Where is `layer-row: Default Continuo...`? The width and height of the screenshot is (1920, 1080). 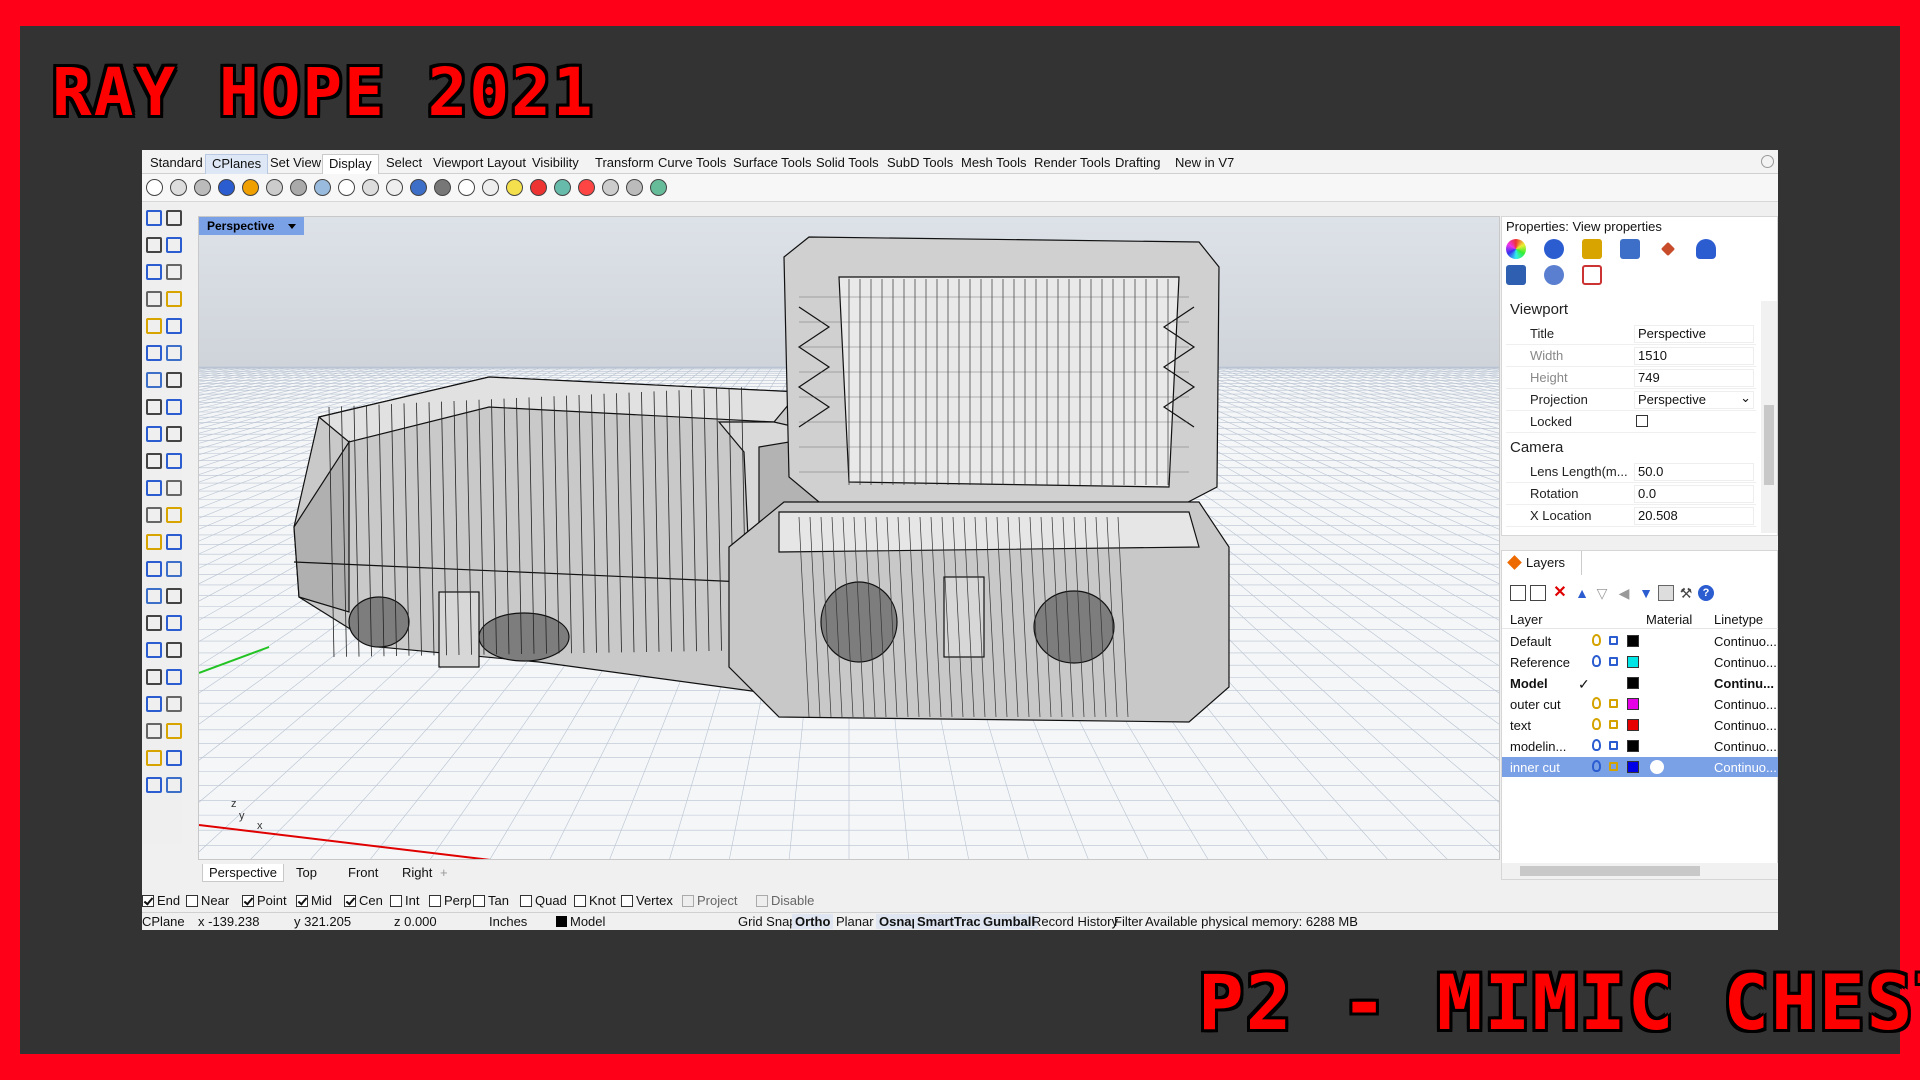
layer-row: Default Continuo... is located at coordinates (1640, 641).